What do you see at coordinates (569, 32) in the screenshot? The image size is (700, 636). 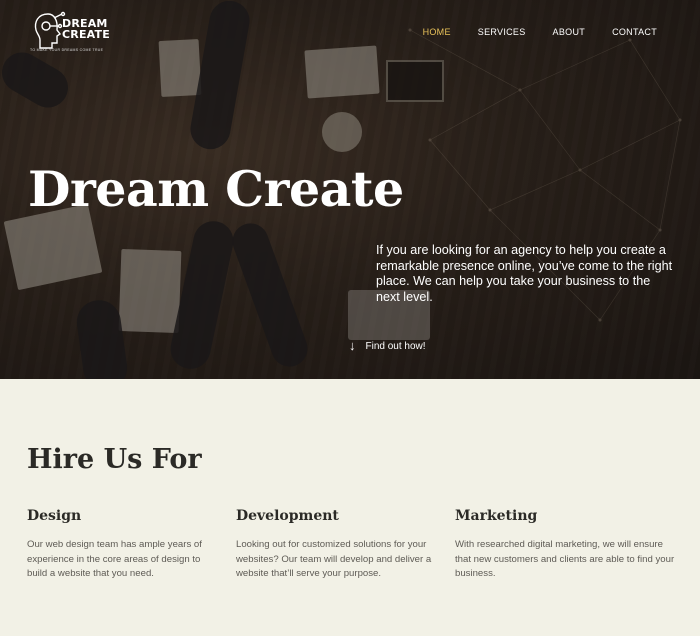 I see `nav-item-about: ABOUT` at bounding box center [569, 32].